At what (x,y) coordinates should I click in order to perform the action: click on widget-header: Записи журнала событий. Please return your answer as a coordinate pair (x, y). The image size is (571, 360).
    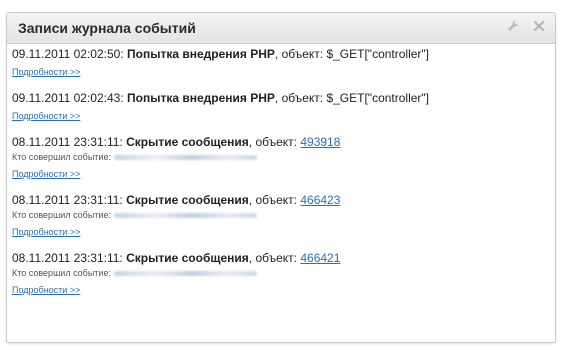
    Looking at the image, I should click on (281, 28).